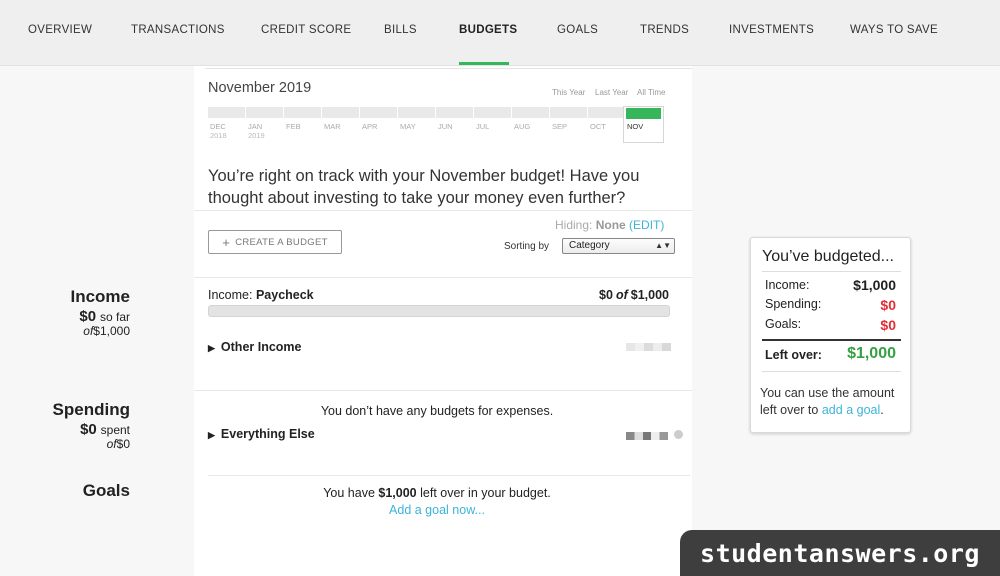 This screenshot has height=576, width=1000. I want to click on month-label: JUN, so click(445, 126).